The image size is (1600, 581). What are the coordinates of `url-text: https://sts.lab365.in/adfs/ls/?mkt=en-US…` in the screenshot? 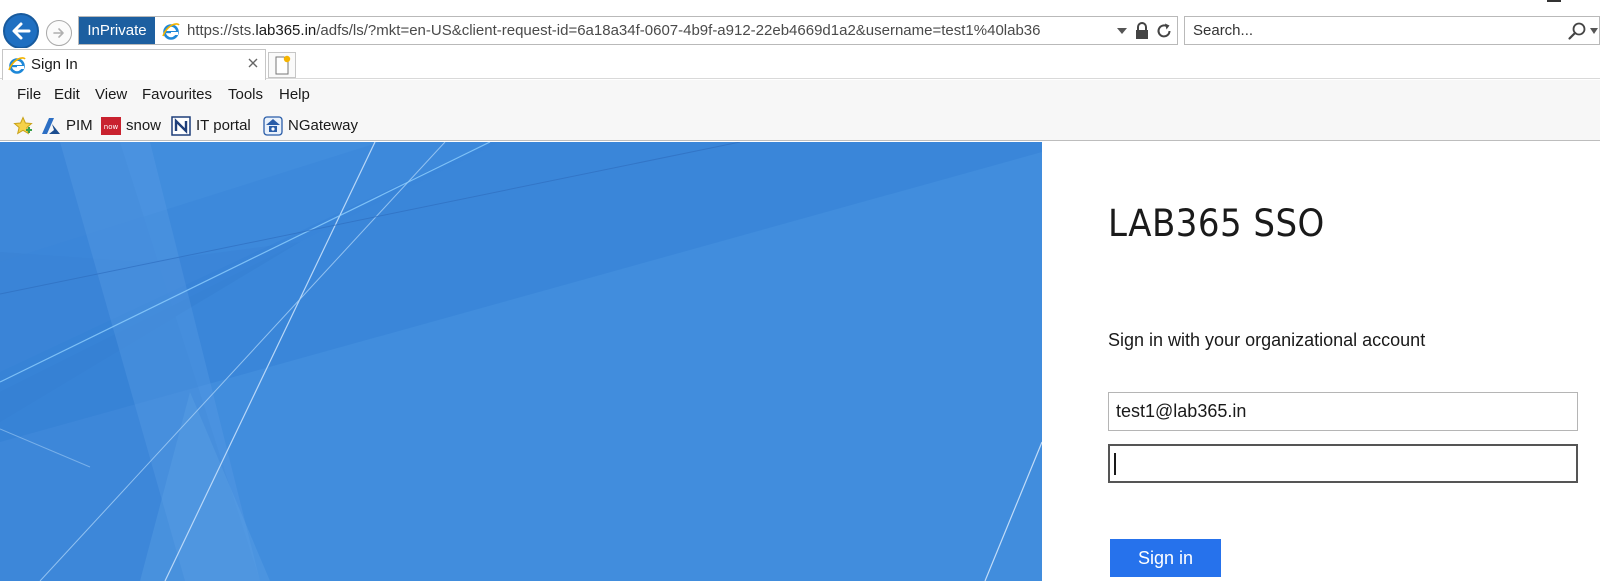 It's located at (649, 30).